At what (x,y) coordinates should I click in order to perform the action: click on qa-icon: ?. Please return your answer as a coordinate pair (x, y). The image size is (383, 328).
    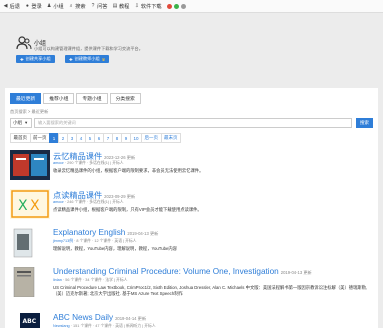
    Looking at the image, I should click on (93, 6).